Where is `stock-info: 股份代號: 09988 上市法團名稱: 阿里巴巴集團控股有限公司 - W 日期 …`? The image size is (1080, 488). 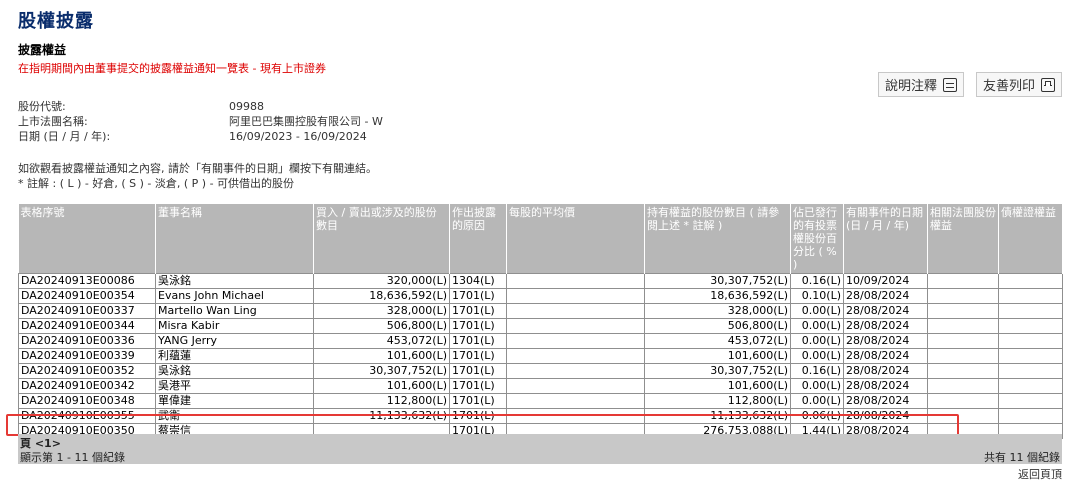
stock-info: 股份代號: 09988 上市法團名稱: 阿里巴巴集團控股有限公司 - W 日期 … is located at coordinates (278, 121).